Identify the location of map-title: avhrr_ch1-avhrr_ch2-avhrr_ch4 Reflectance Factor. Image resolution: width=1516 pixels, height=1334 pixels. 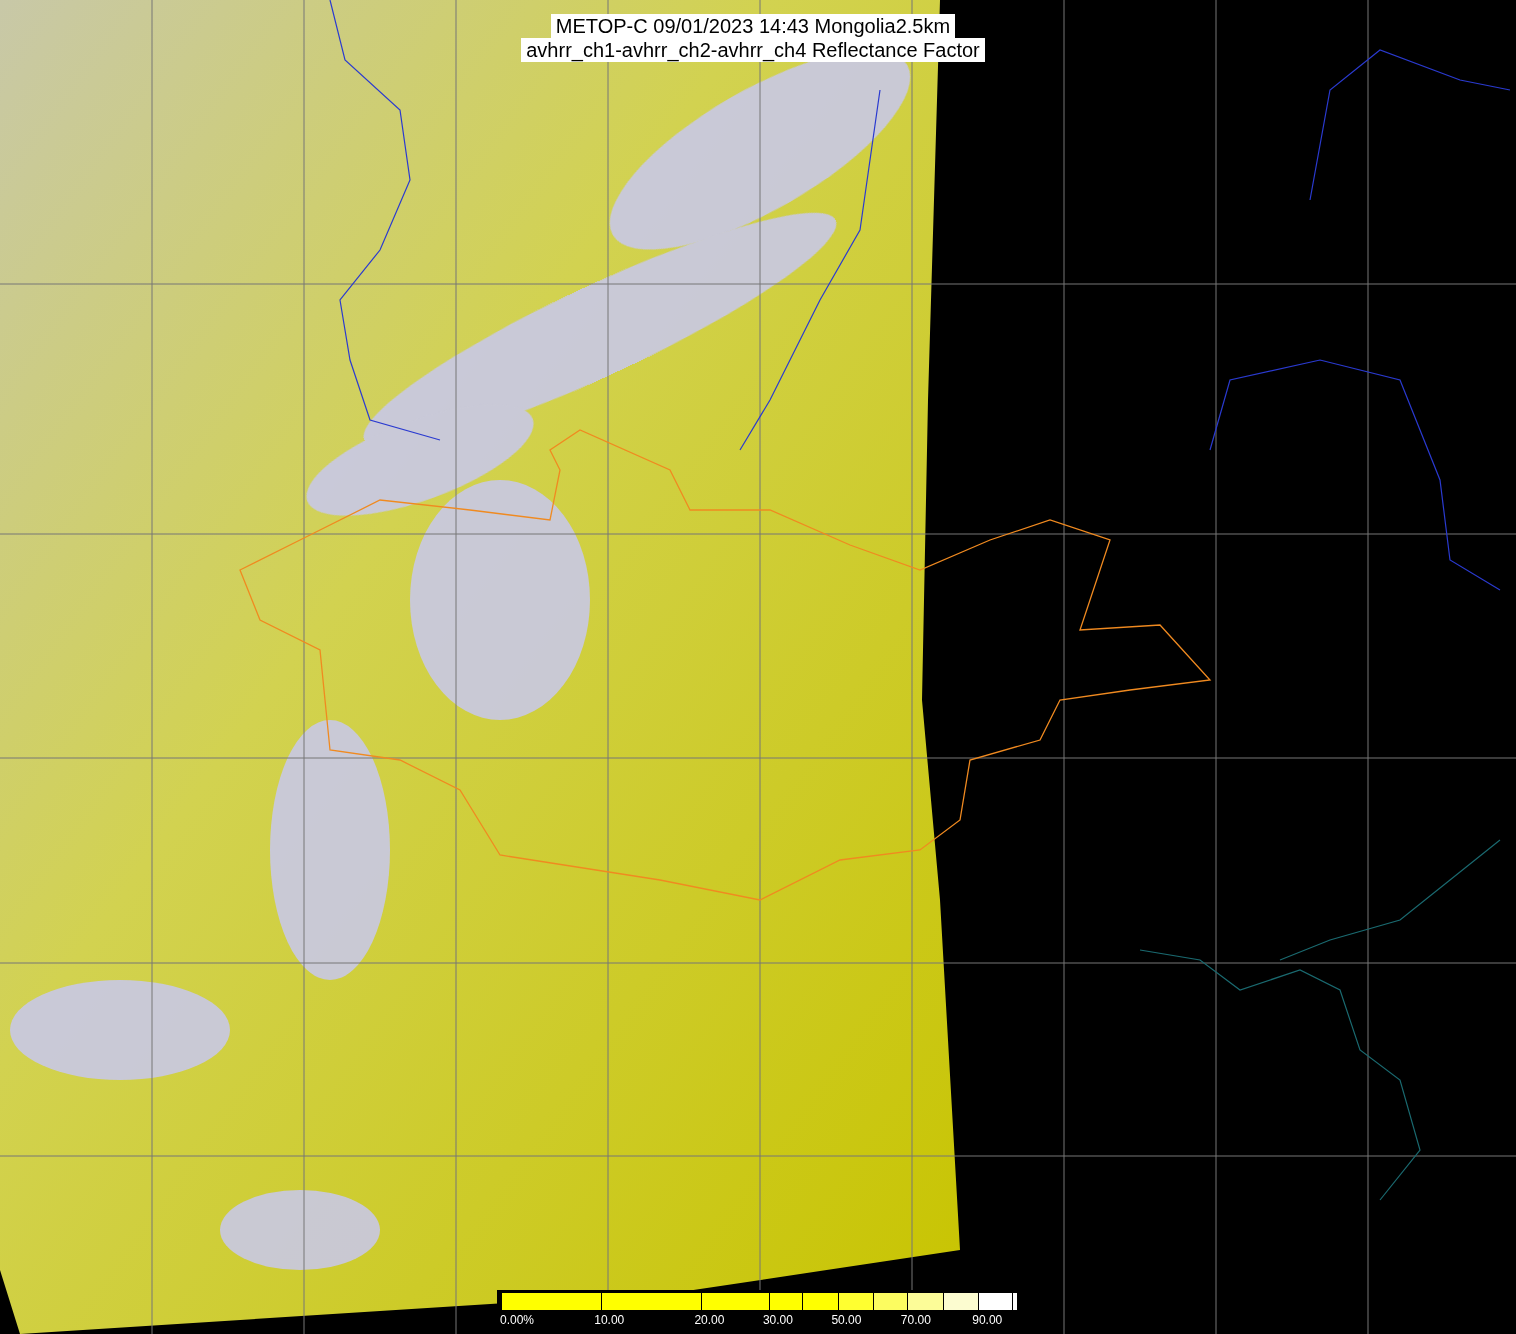
(753, 50).